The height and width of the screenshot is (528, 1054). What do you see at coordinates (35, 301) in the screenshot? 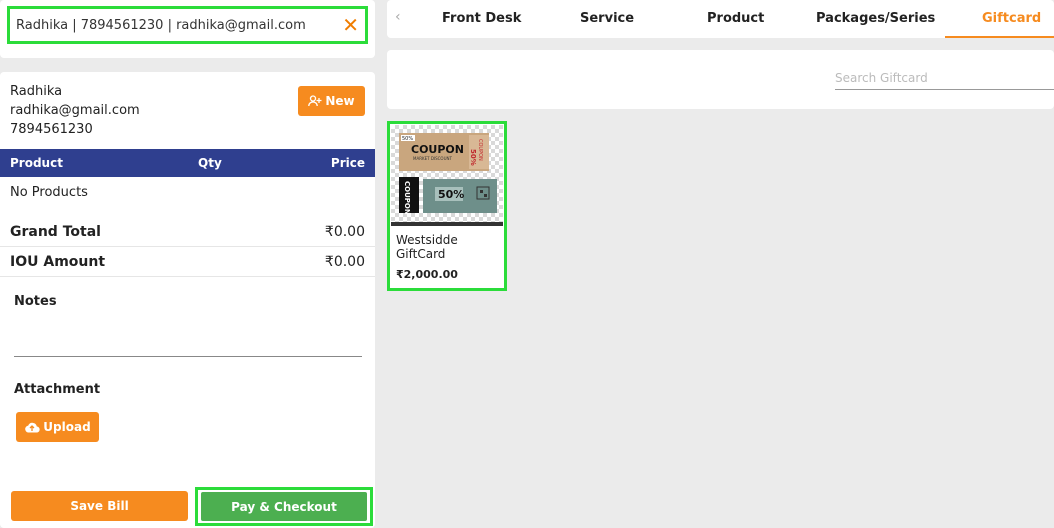
I see `notes-label: Notes` at bounding box center [35, 301].